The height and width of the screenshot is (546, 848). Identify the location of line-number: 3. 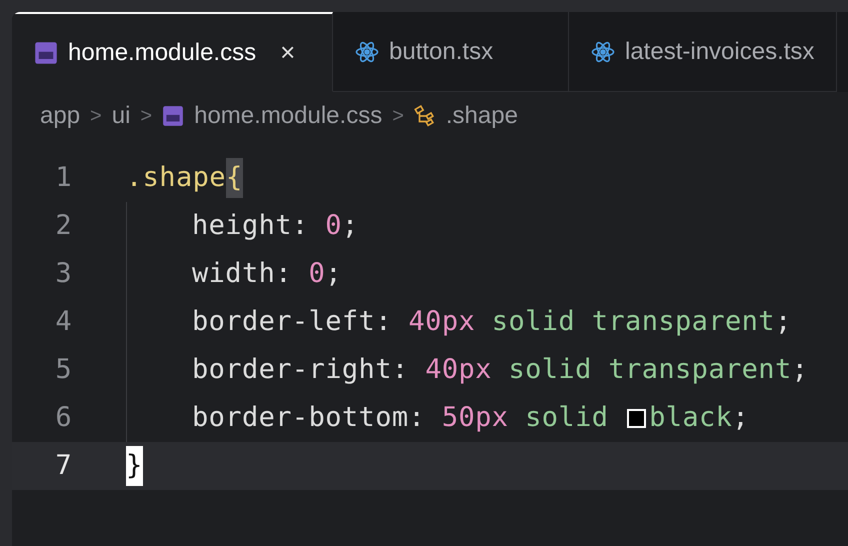
(63, 273).